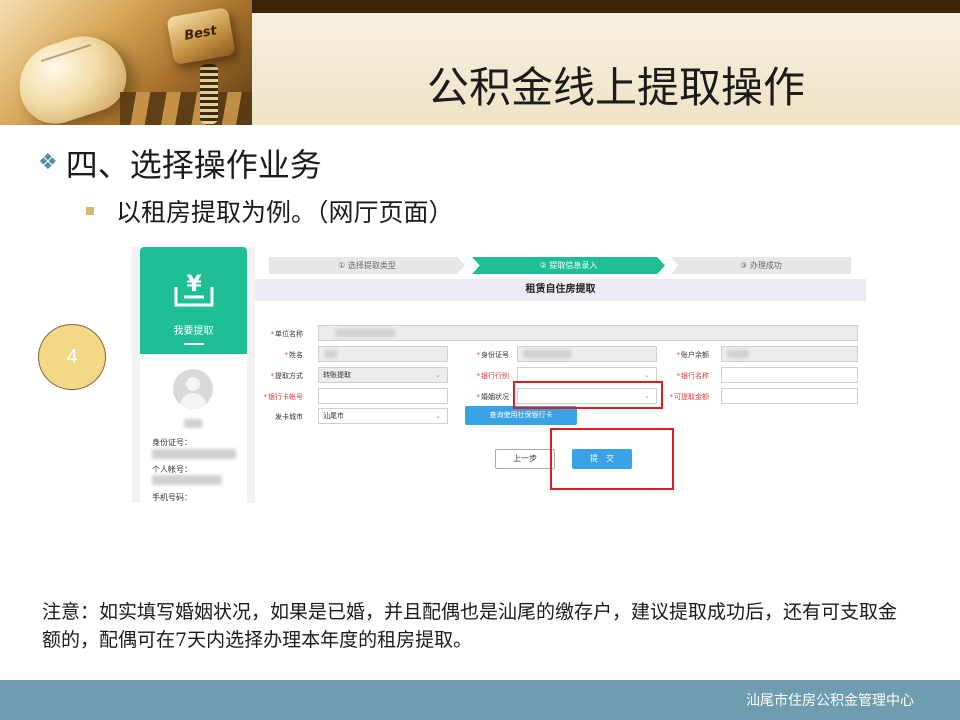  Describe the element at coordinates (480, 700) in the screenshot. I see `footer-bar: 汕尾市住房公积金管理中心` at that location.